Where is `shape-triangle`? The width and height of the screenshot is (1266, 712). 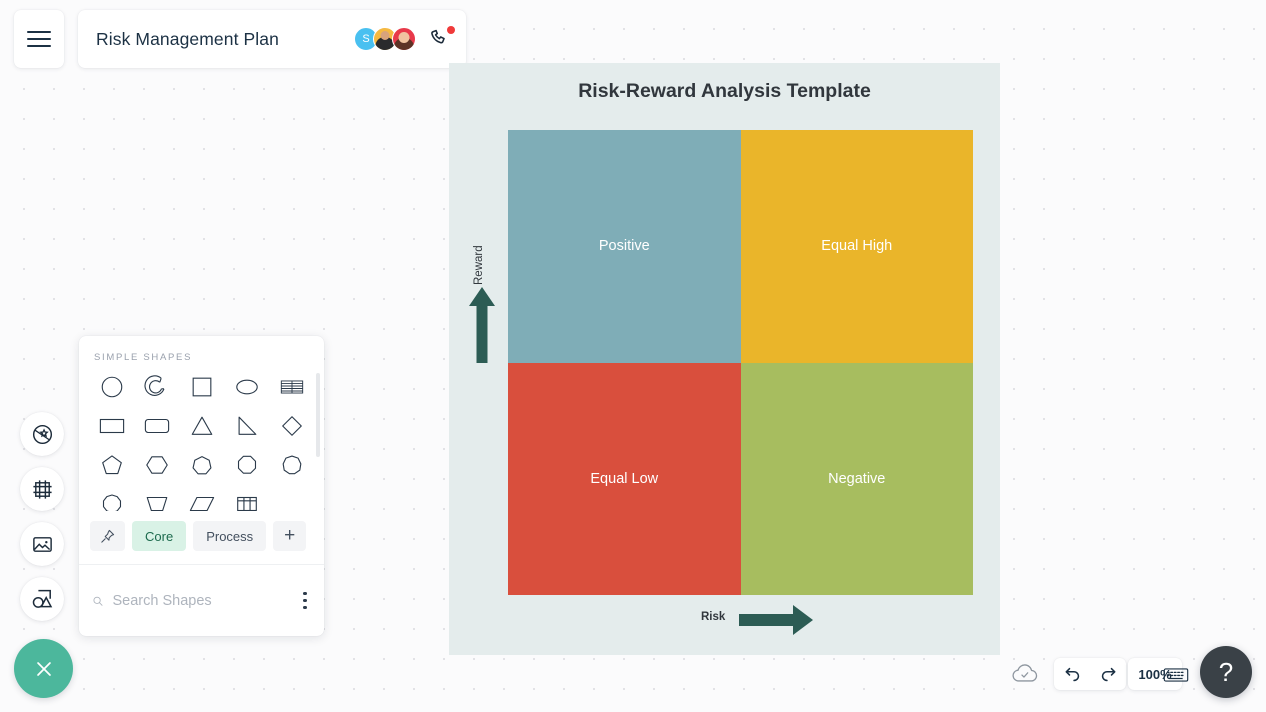
shape-triangle is located at coordinates (201, 426).